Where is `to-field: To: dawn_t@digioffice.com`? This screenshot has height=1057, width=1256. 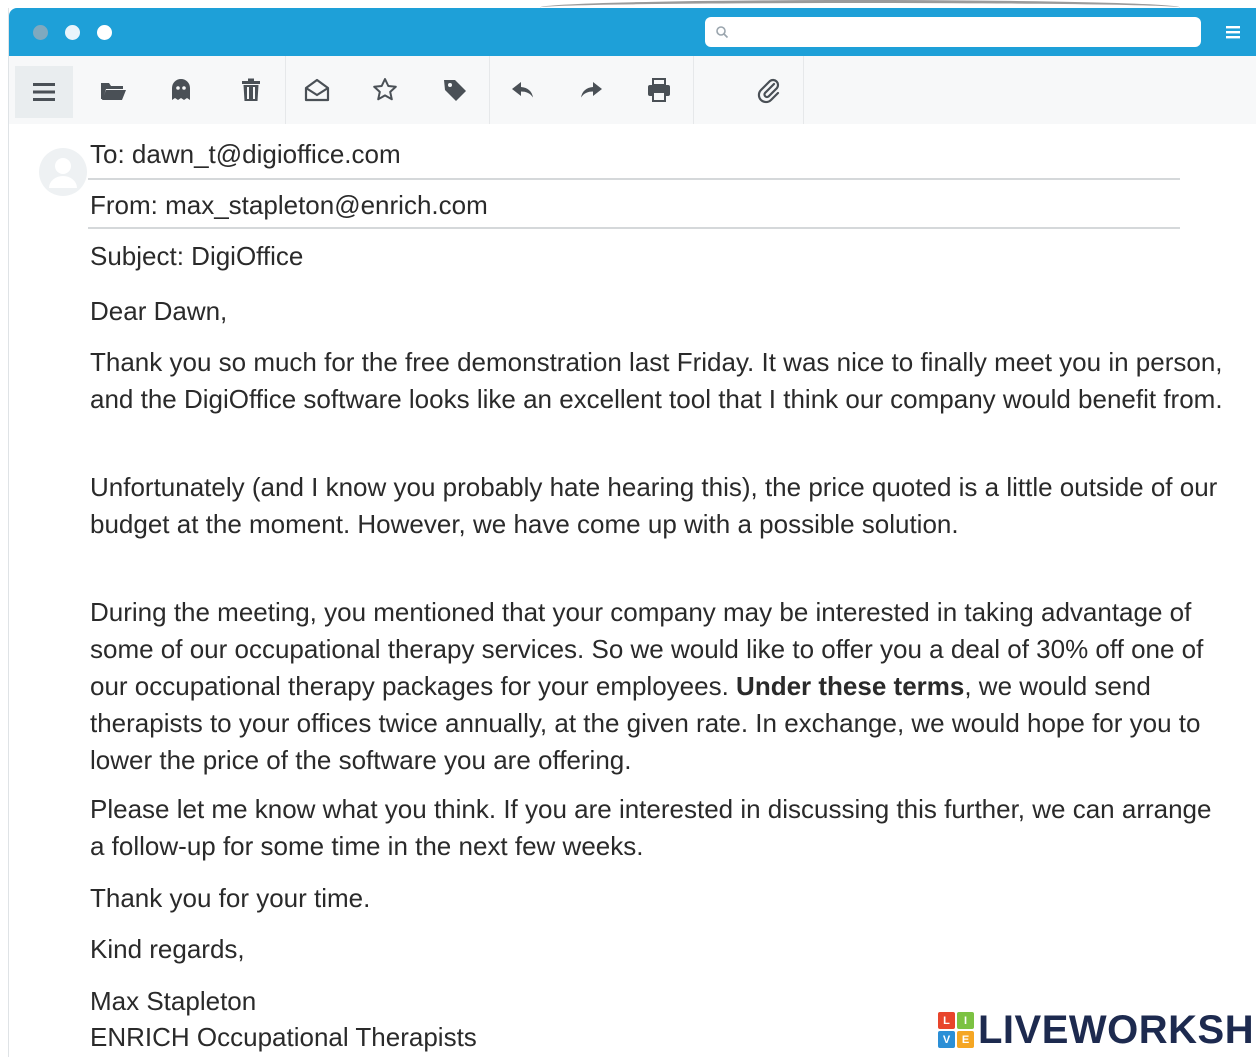
to-field: To: dawn_t@digioffice.com is located at coordinates (245, 154).